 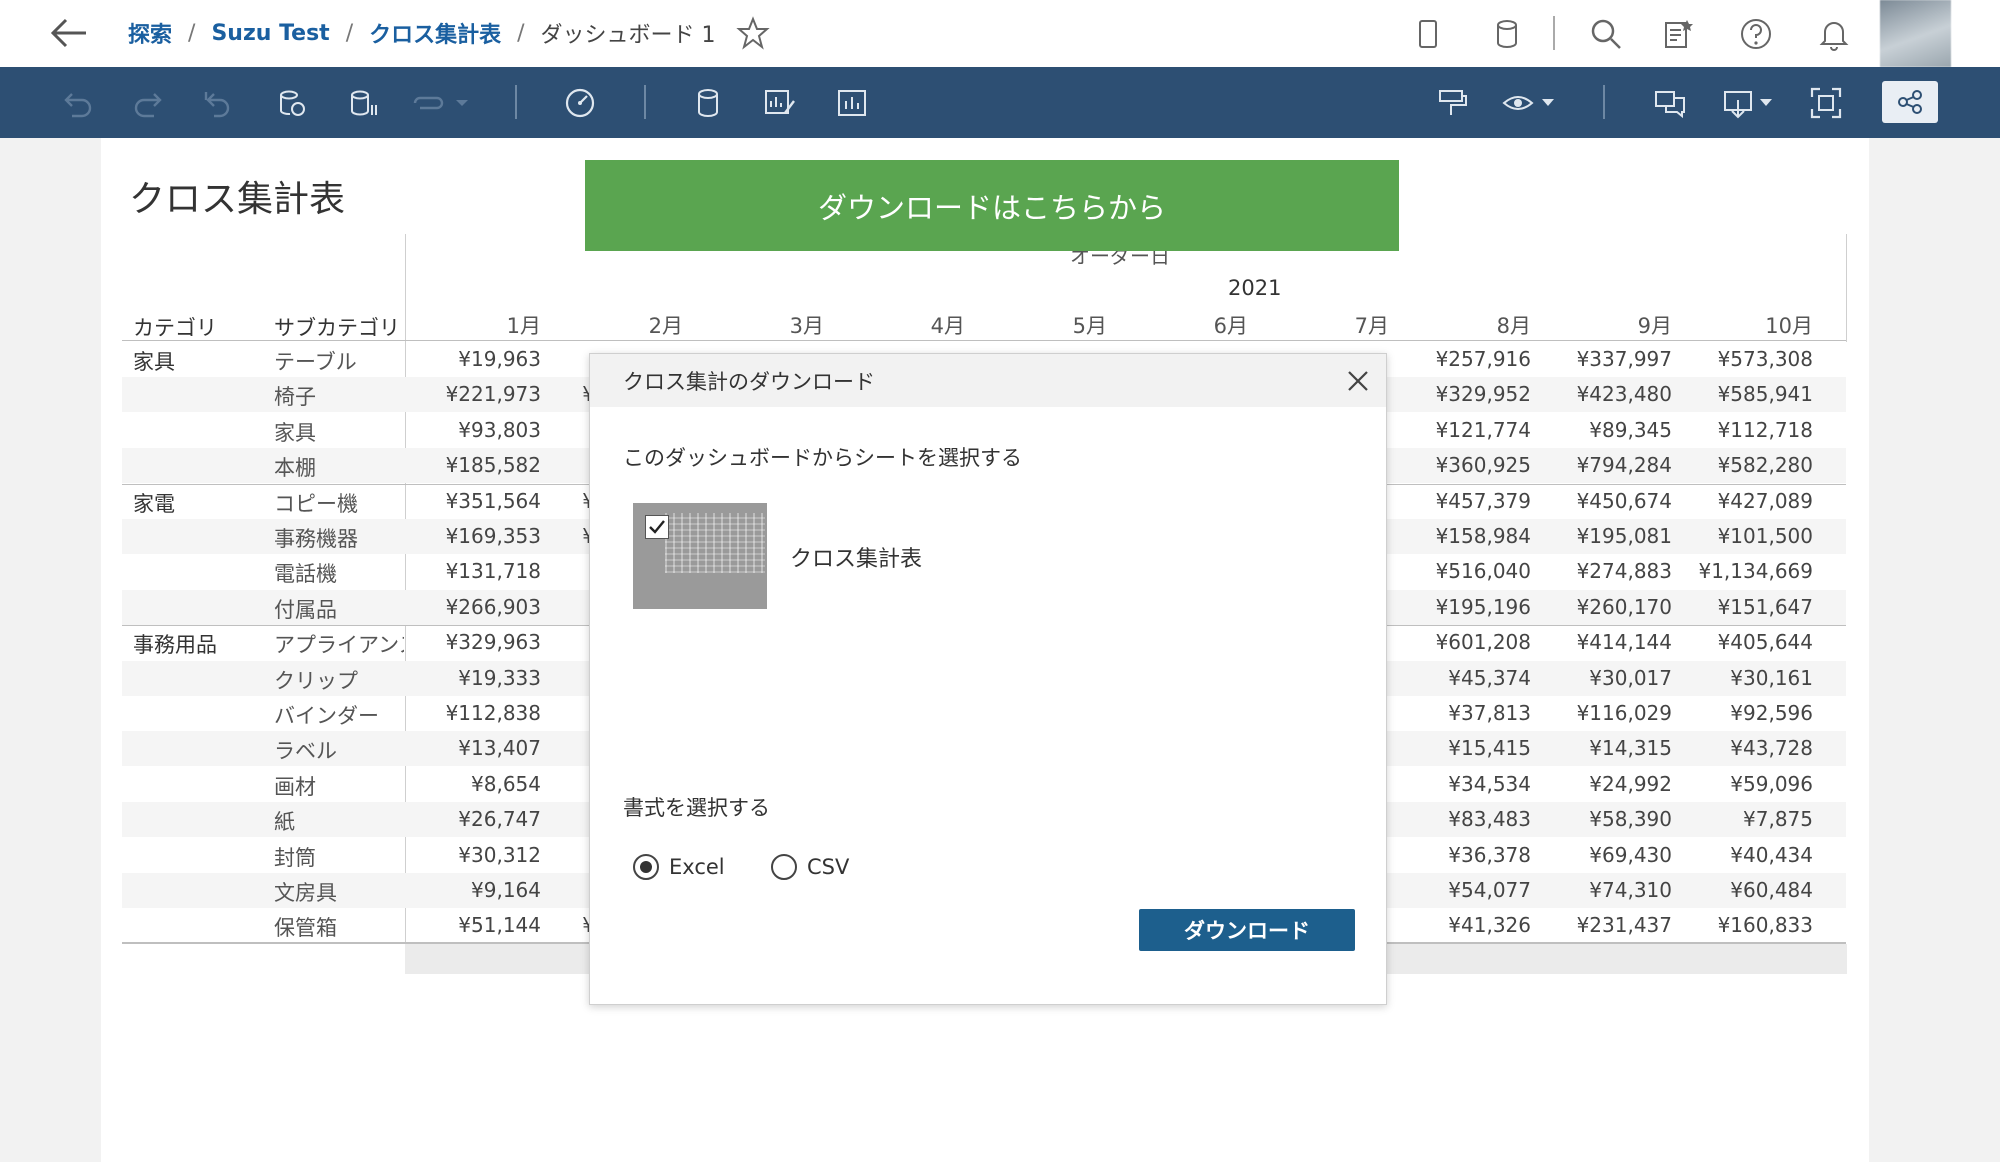 What do you see at coordinates (1678, 34) in the screenshot?
I see `custom-views-icon` at bounding box center [1678, 34].